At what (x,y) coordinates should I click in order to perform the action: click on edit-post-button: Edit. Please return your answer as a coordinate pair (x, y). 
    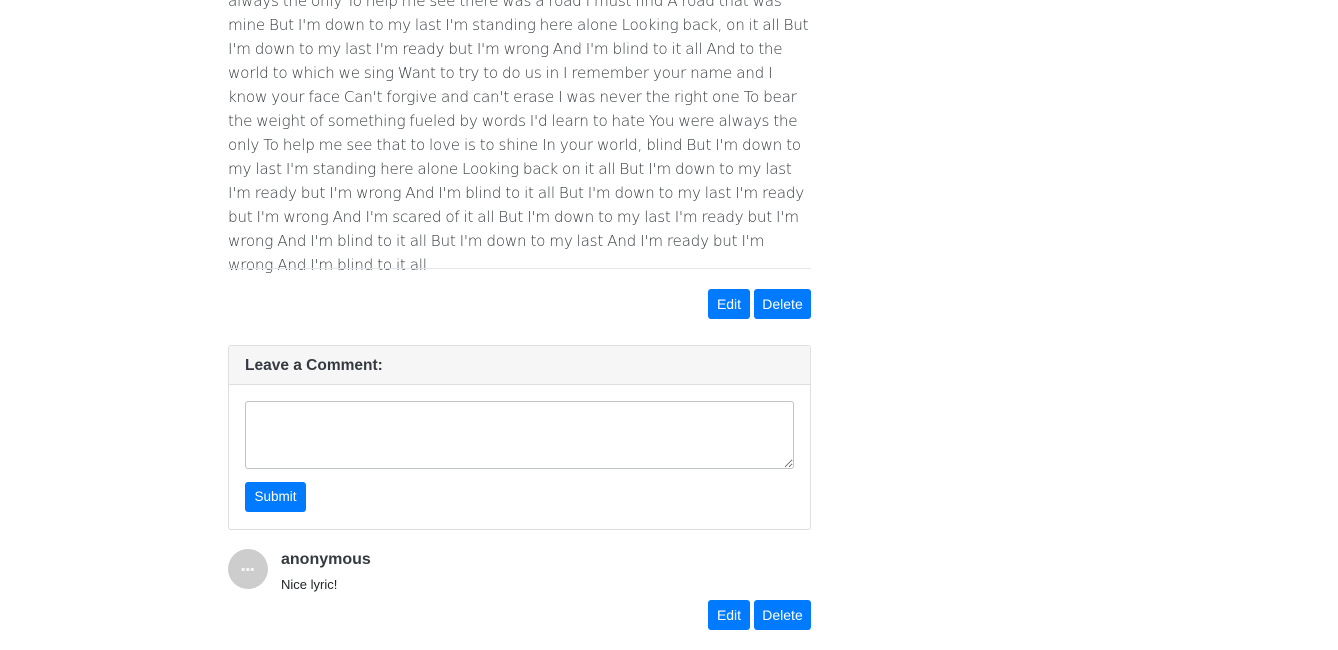
    Looking at the image, I should click on (729, 304).